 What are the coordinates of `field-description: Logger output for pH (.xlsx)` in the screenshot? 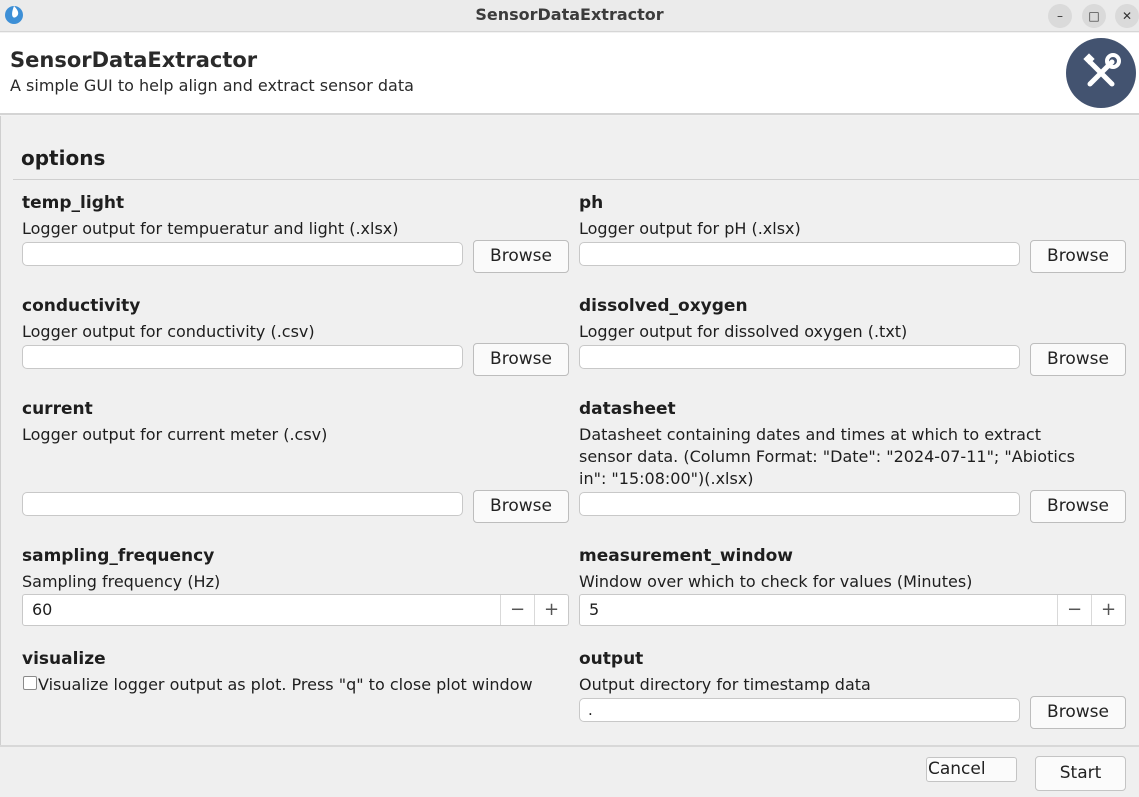 It's located at (690, 228).